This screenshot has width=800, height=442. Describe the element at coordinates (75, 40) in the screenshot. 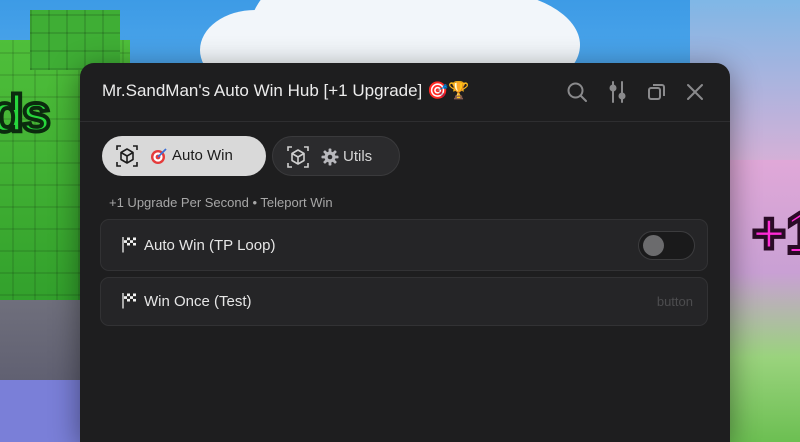

I see `background-block-tree-top` at that location.